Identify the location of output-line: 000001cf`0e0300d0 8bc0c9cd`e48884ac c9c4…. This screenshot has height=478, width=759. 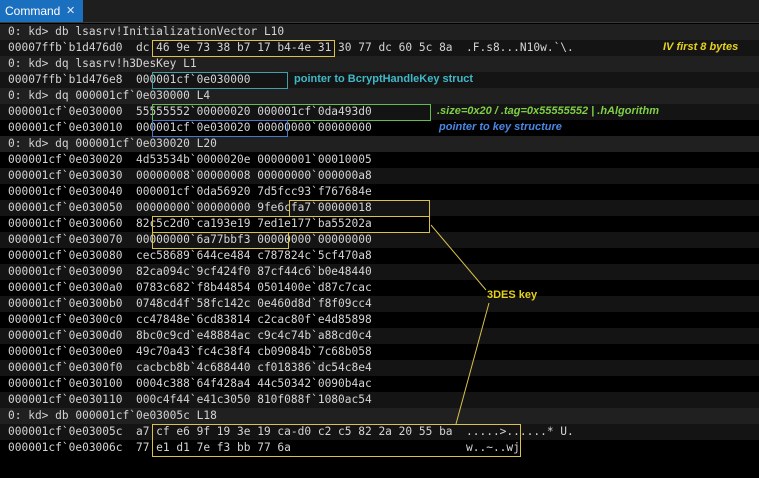
(379, 336).